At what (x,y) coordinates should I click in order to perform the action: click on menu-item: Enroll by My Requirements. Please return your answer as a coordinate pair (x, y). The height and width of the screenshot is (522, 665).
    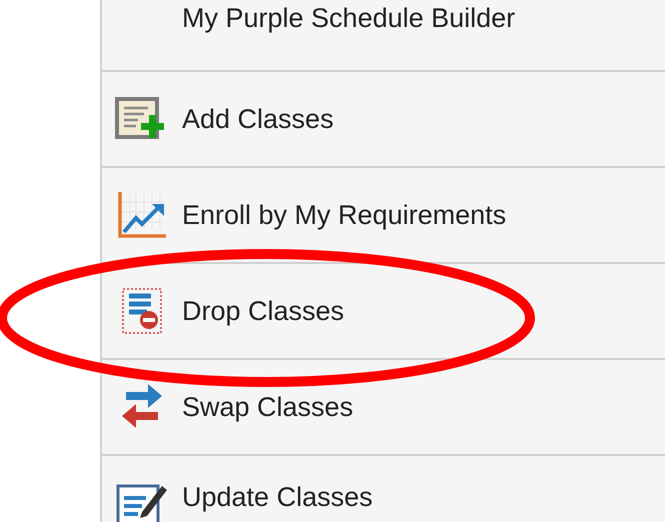
    Looking at the image, I should click on (344, 215).